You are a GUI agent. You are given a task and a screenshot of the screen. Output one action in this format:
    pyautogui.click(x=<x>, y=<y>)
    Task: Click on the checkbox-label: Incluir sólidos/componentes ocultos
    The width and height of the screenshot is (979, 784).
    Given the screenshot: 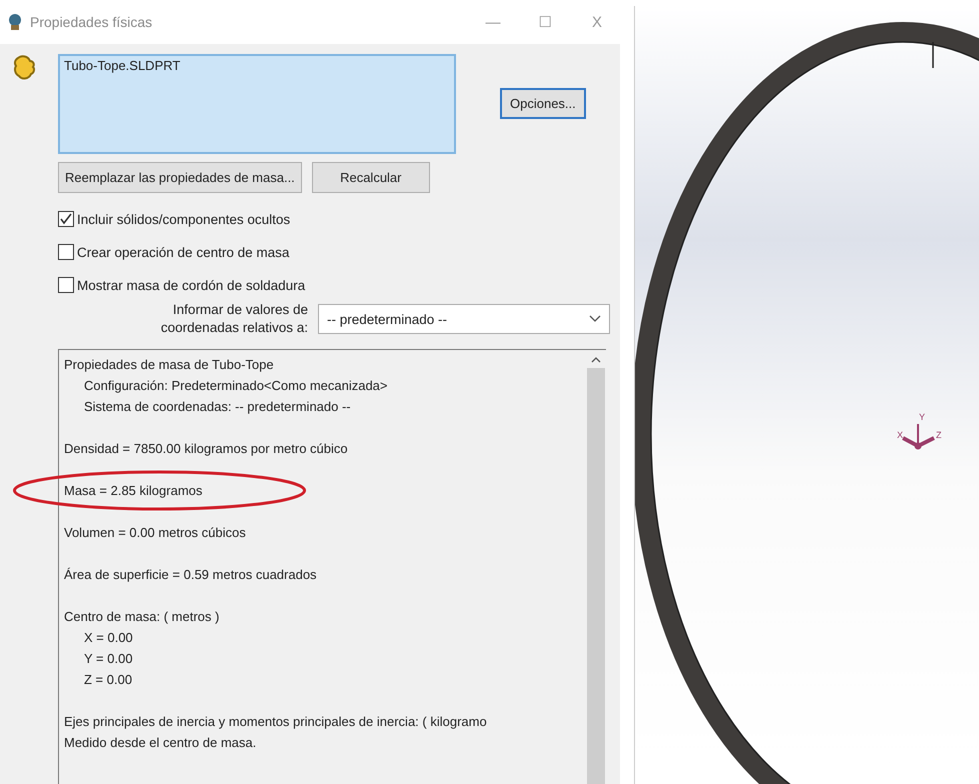 What is the action you would take?
    pyautogui.click(x=183, y=219)
    